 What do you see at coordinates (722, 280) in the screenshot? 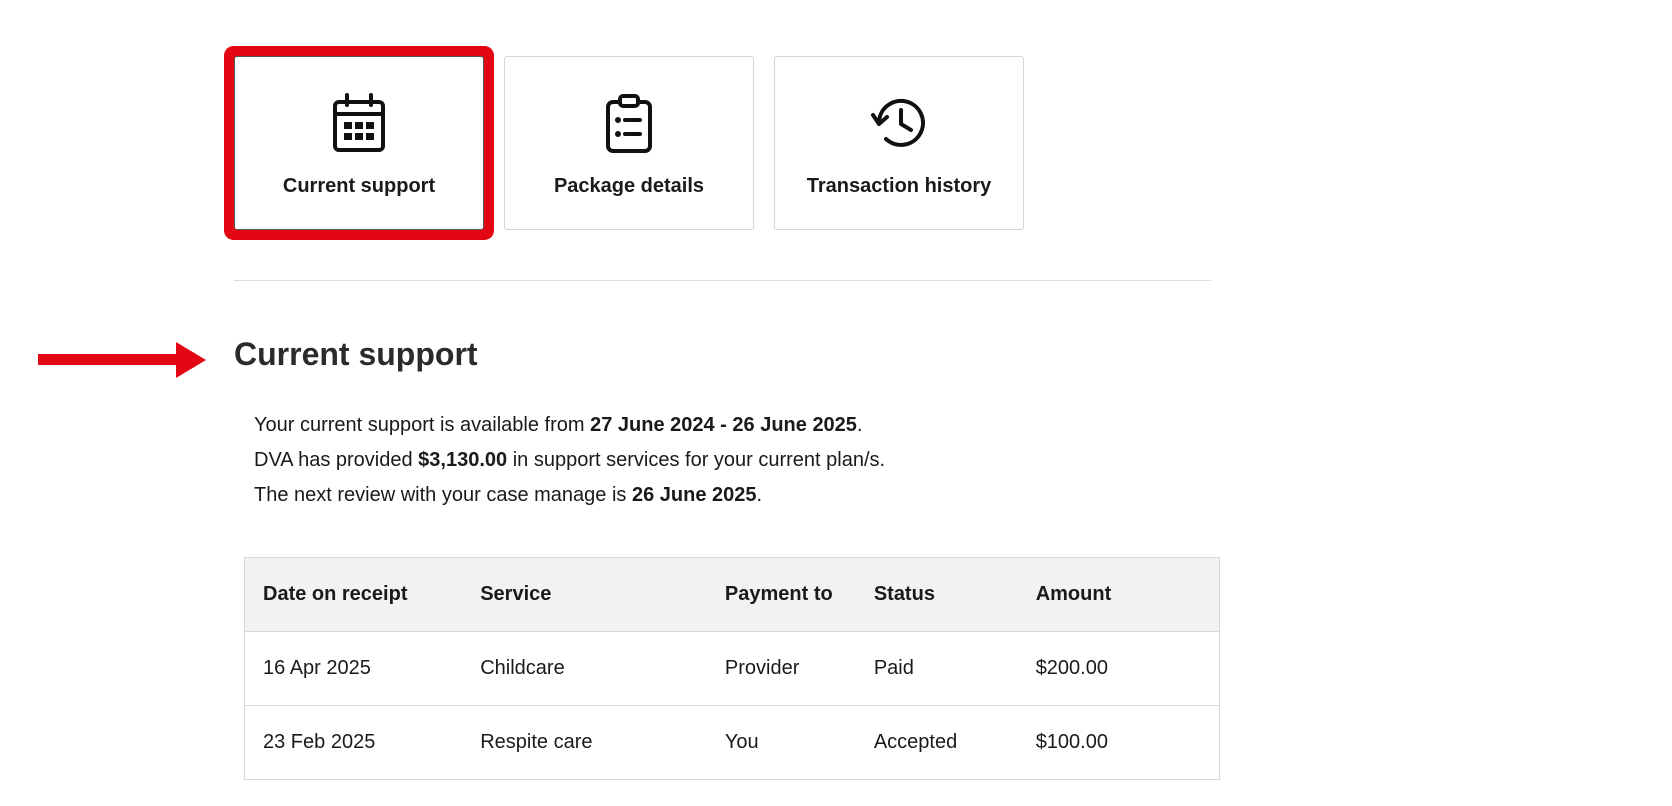
I see `section-divider` at bounding box center [722, 280].